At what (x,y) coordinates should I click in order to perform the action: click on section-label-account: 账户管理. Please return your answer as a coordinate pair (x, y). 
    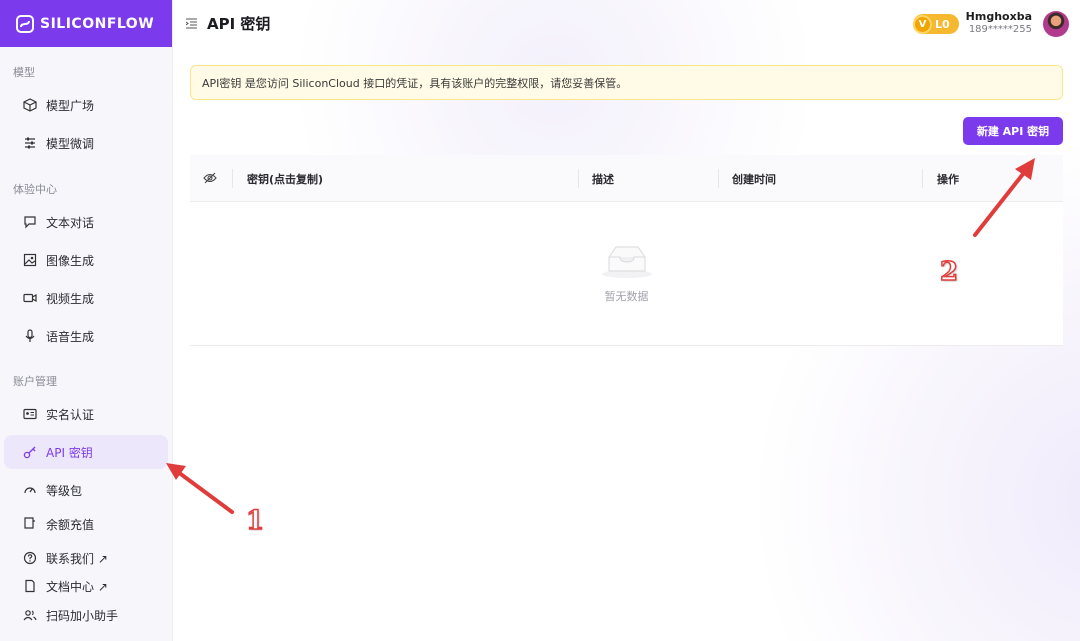
    Looking at the image, I should click on (35, 381).